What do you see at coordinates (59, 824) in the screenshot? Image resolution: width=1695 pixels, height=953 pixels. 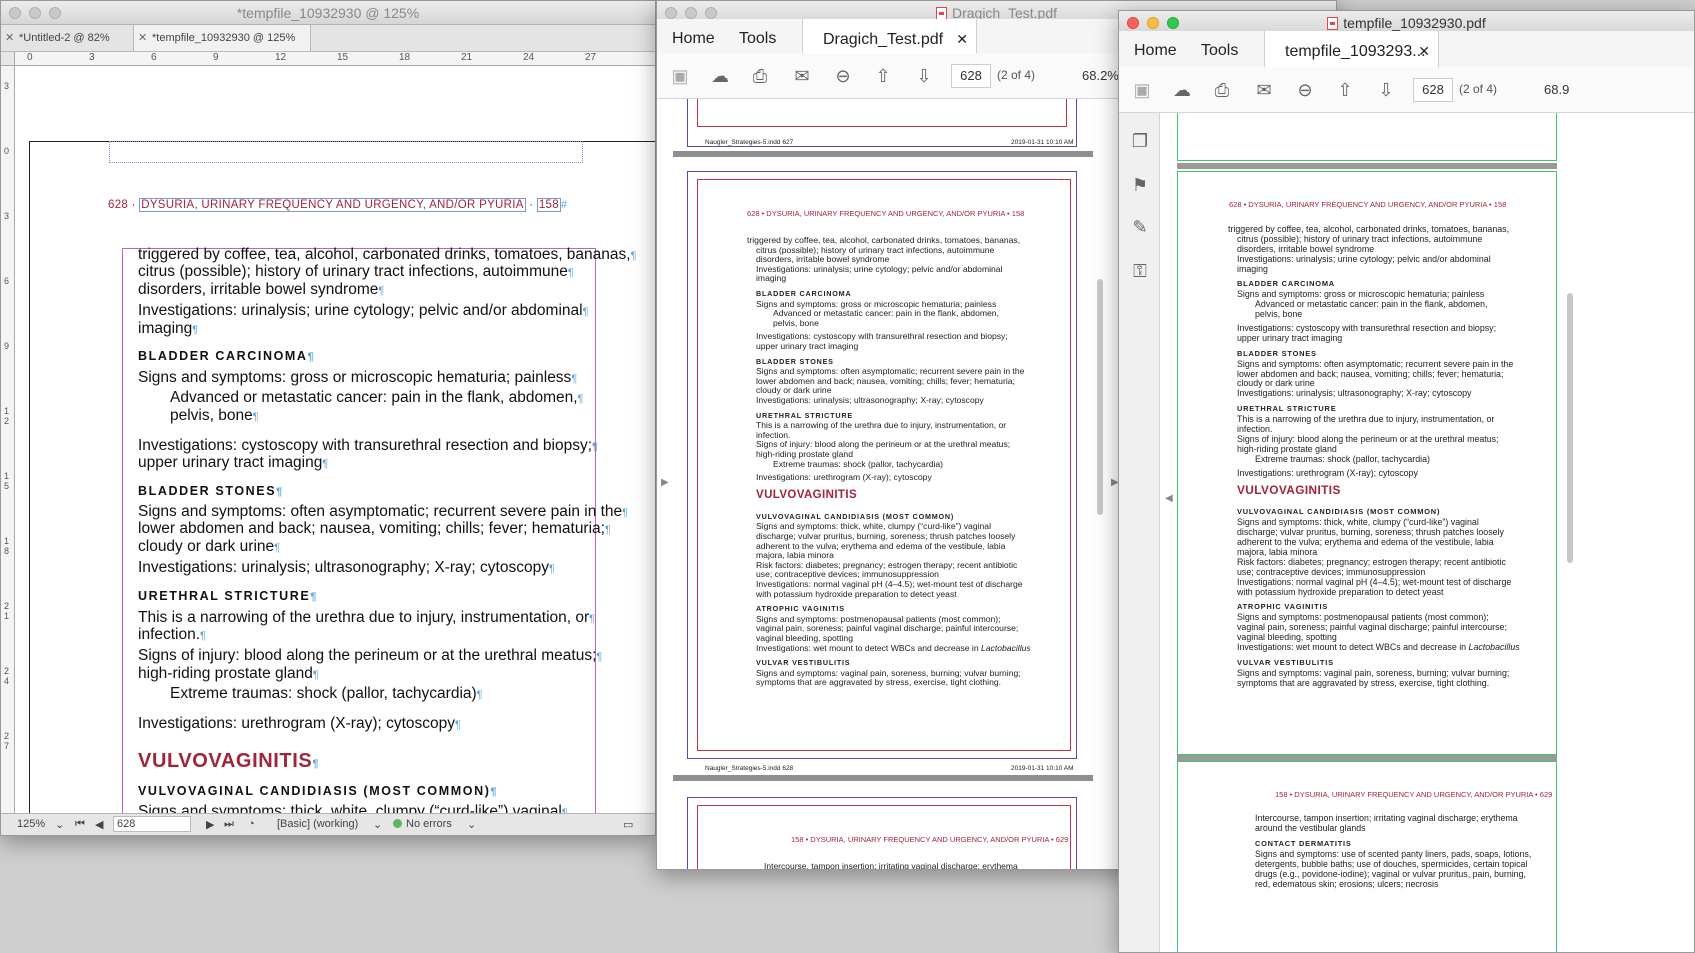 I see `zoom-dropdown-icon: ⌄` at bounding box center [59, 824].